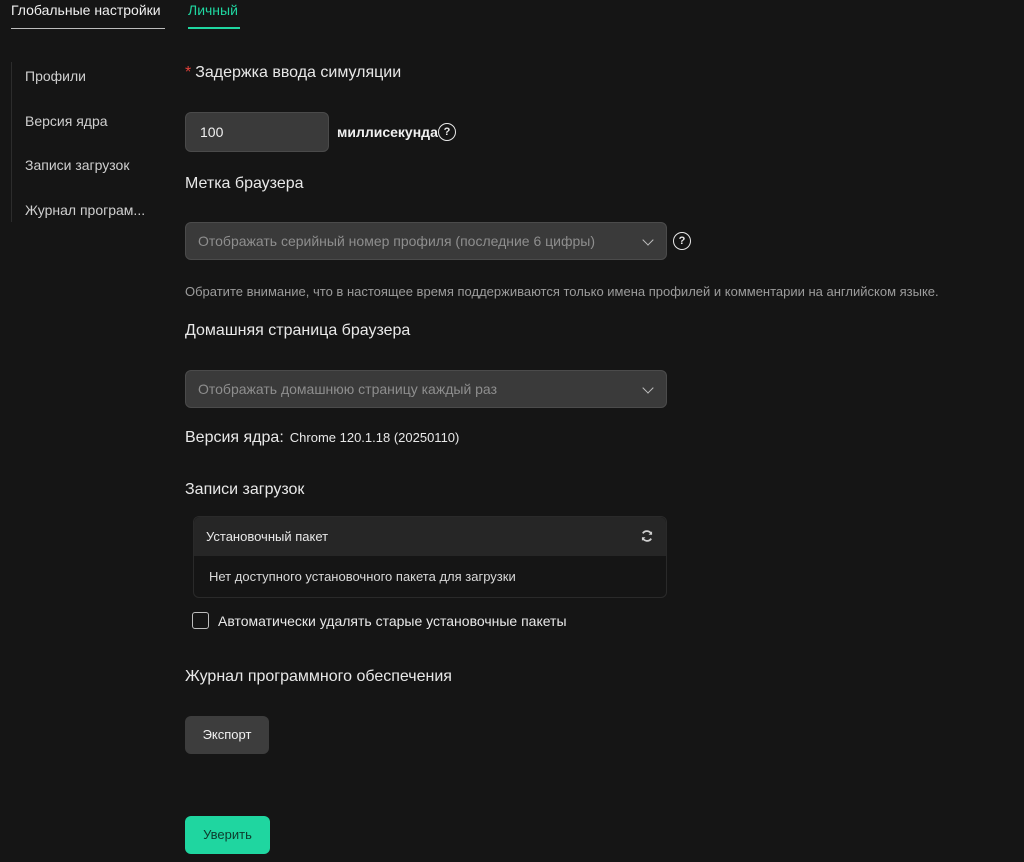  What do you see at coordinates (647, 536) in the screenshot?
I see `refresh-icon` at bounding box center [647, 536].